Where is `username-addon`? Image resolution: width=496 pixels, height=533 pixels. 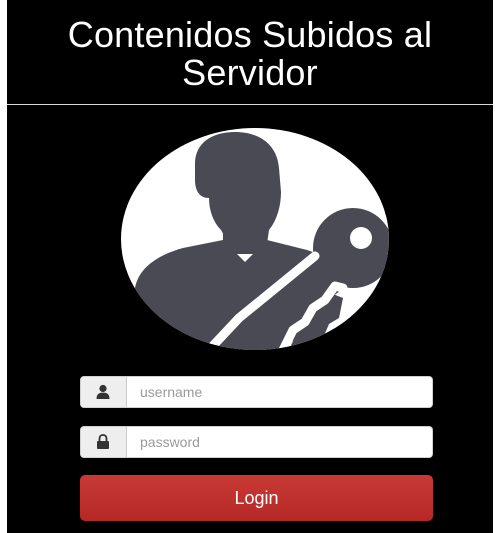
username-addon is located at coordinates (104, 392).